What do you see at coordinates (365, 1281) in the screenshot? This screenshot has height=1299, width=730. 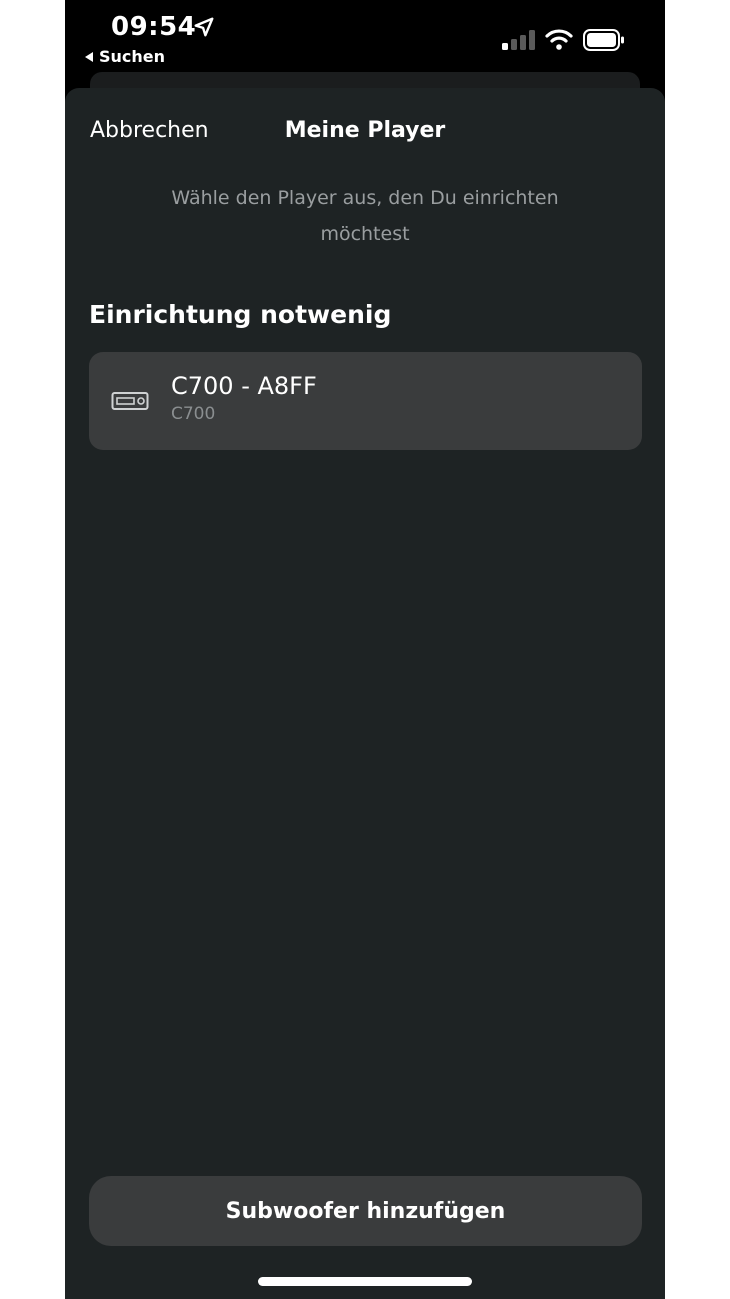 I see `home-indicator` at bounding box center [365, 1281].